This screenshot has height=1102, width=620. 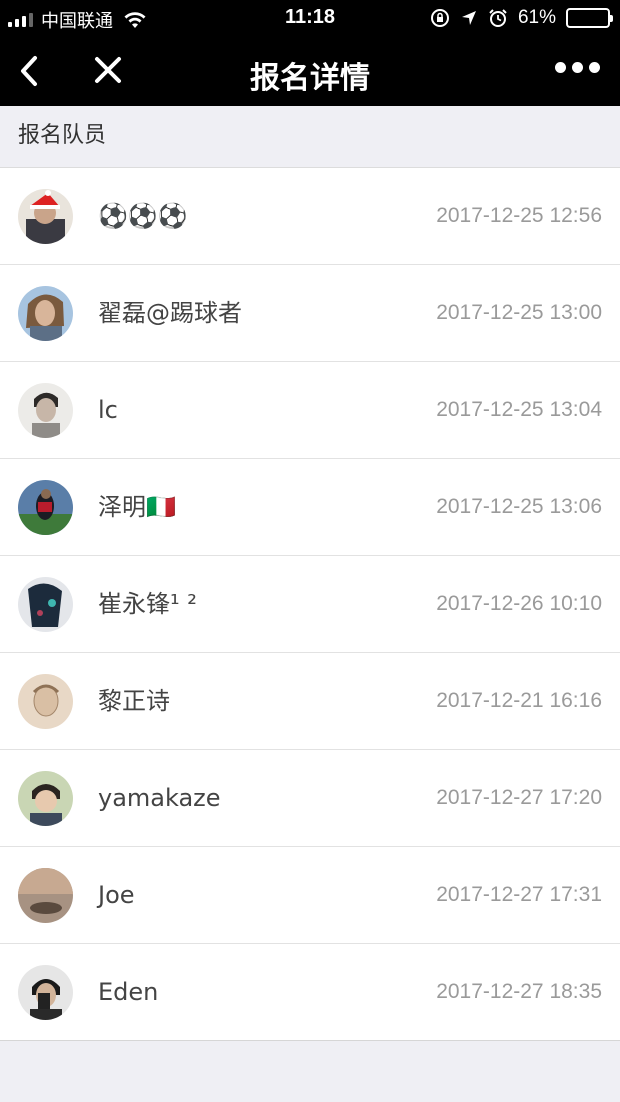 I want to click on member-name: lc, so click(x=108, y=410).